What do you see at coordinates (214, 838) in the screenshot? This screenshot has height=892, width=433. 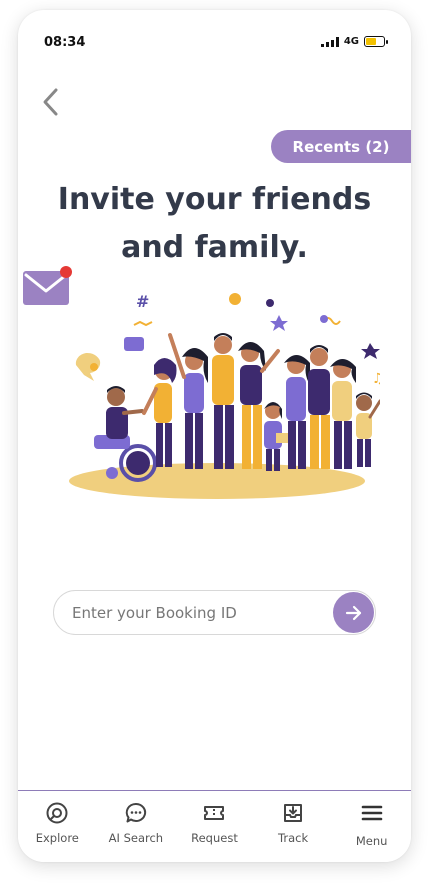 I see `nav-request-label: Request` at bounding box center [214, 838].